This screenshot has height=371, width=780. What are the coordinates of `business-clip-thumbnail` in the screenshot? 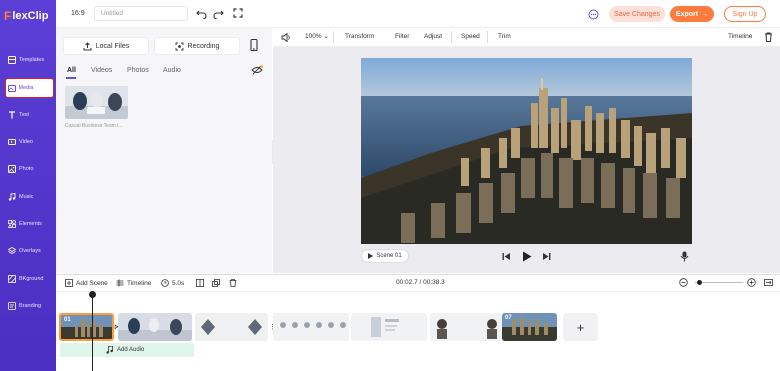 It's located at (155, 327).